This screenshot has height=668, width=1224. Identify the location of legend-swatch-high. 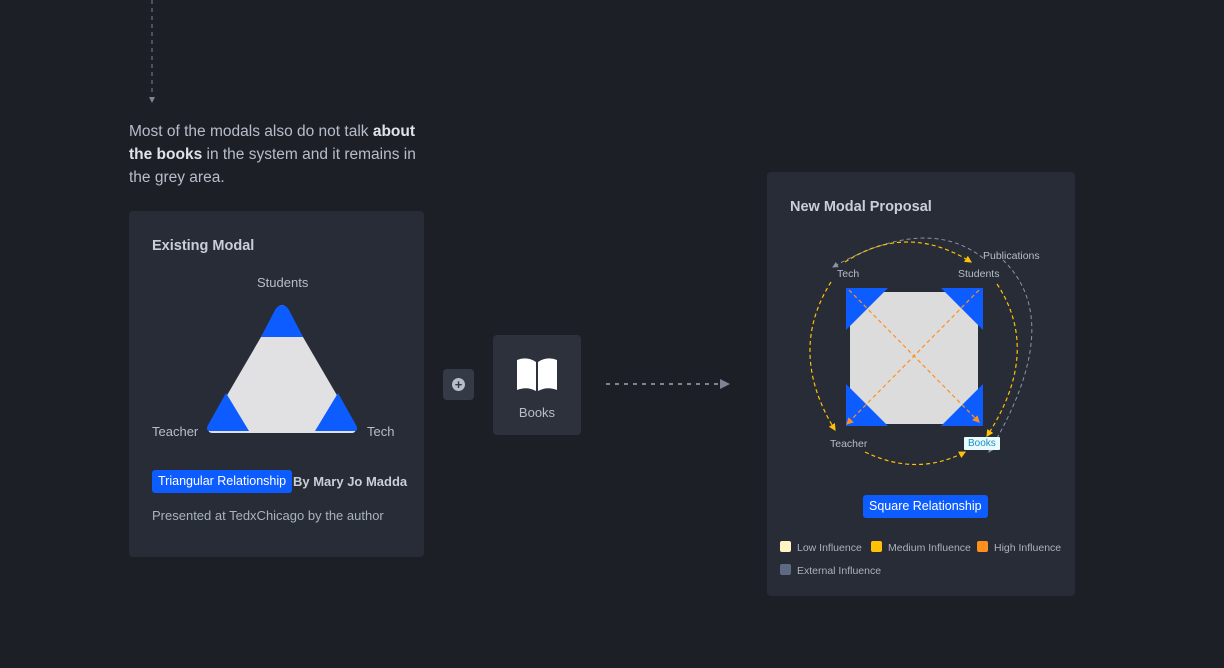
(982, 546).